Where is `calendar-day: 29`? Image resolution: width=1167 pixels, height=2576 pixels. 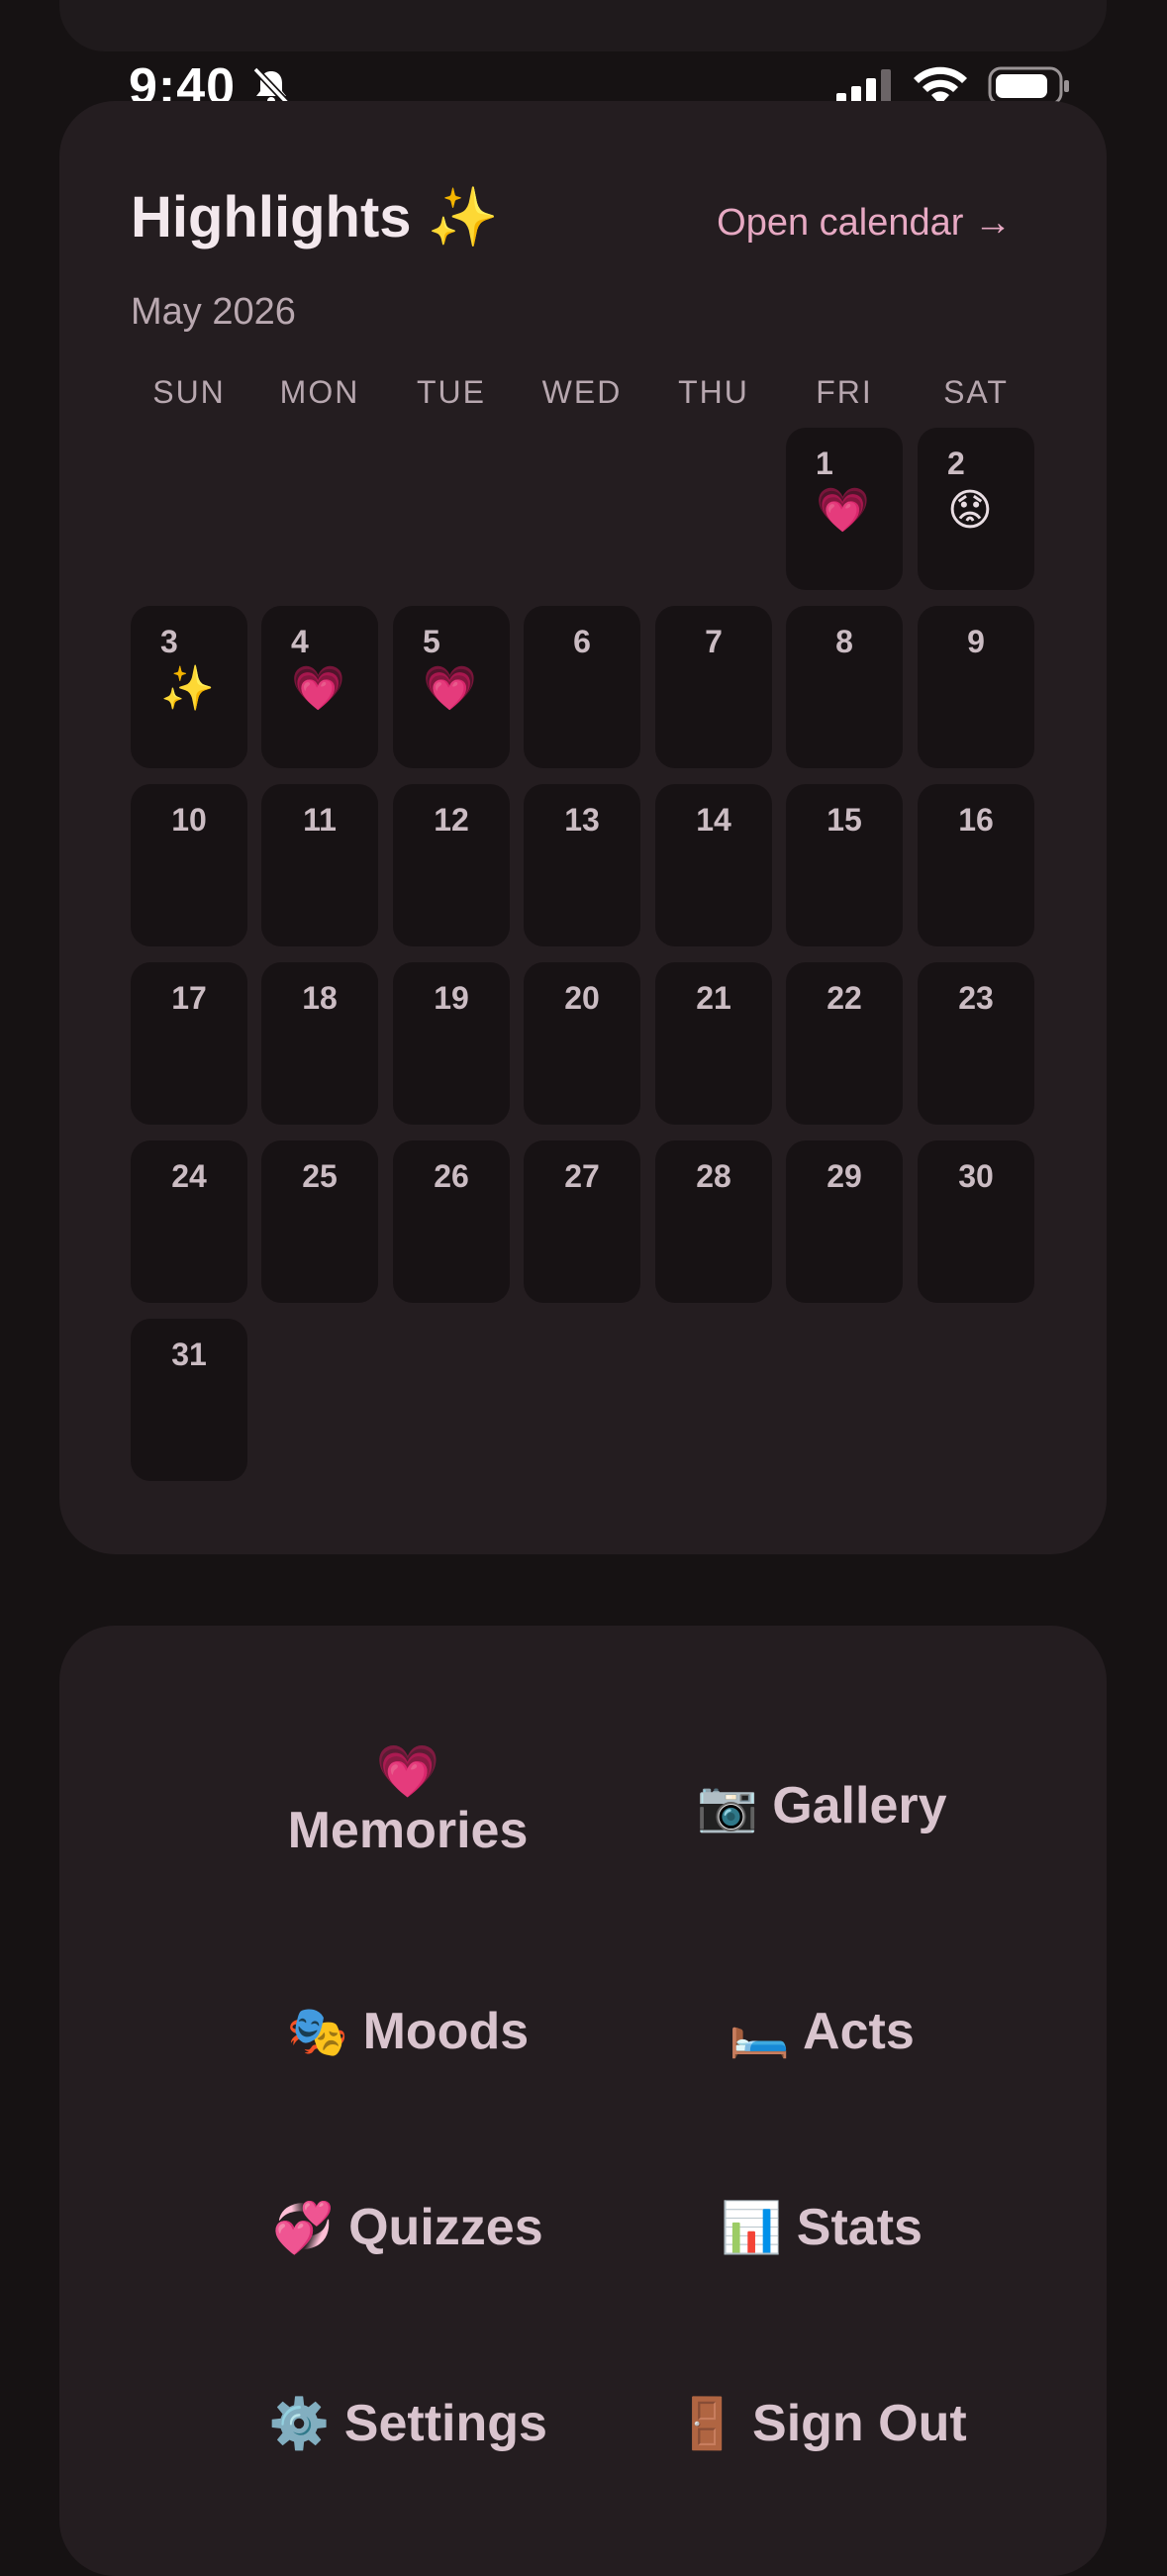
calendar-day: 29 is located at coordinates (845, 1222).